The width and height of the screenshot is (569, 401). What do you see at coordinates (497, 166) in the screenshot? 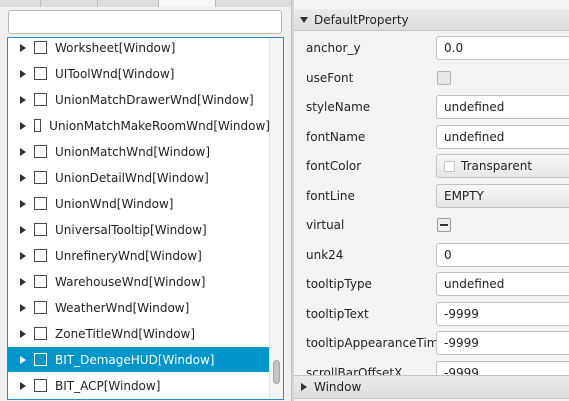
I see `property-value-text: Transparent` at bounding box center [497, 166].